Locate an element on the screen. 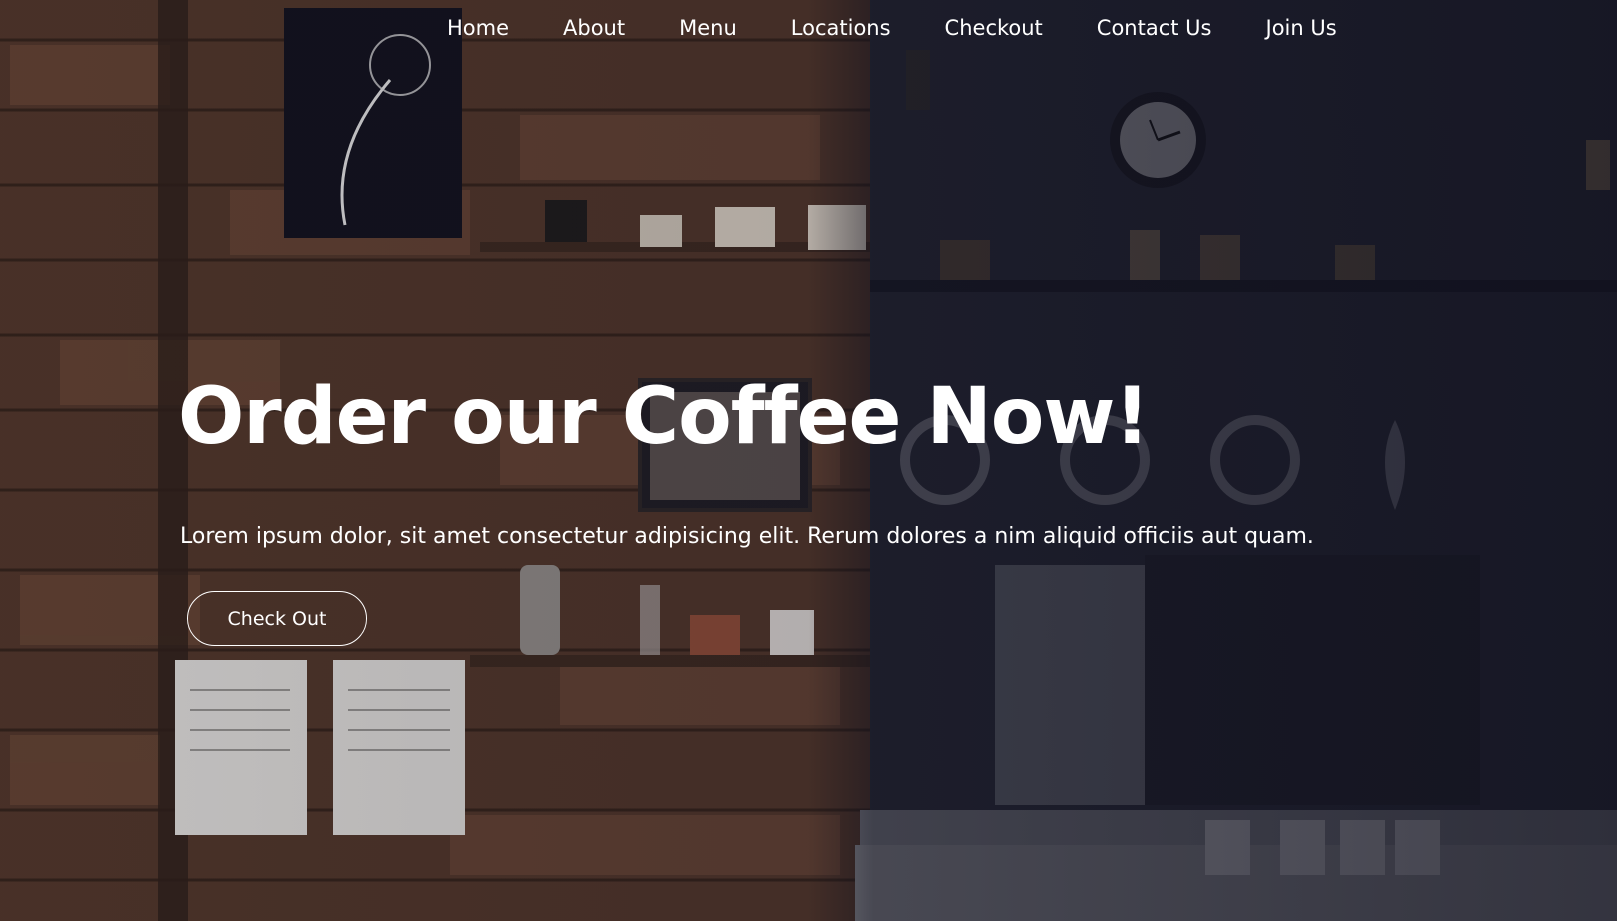 The height and width of the screenshot is (921, 1617). nav-link-home: Home is located at coordinates (478, 28).